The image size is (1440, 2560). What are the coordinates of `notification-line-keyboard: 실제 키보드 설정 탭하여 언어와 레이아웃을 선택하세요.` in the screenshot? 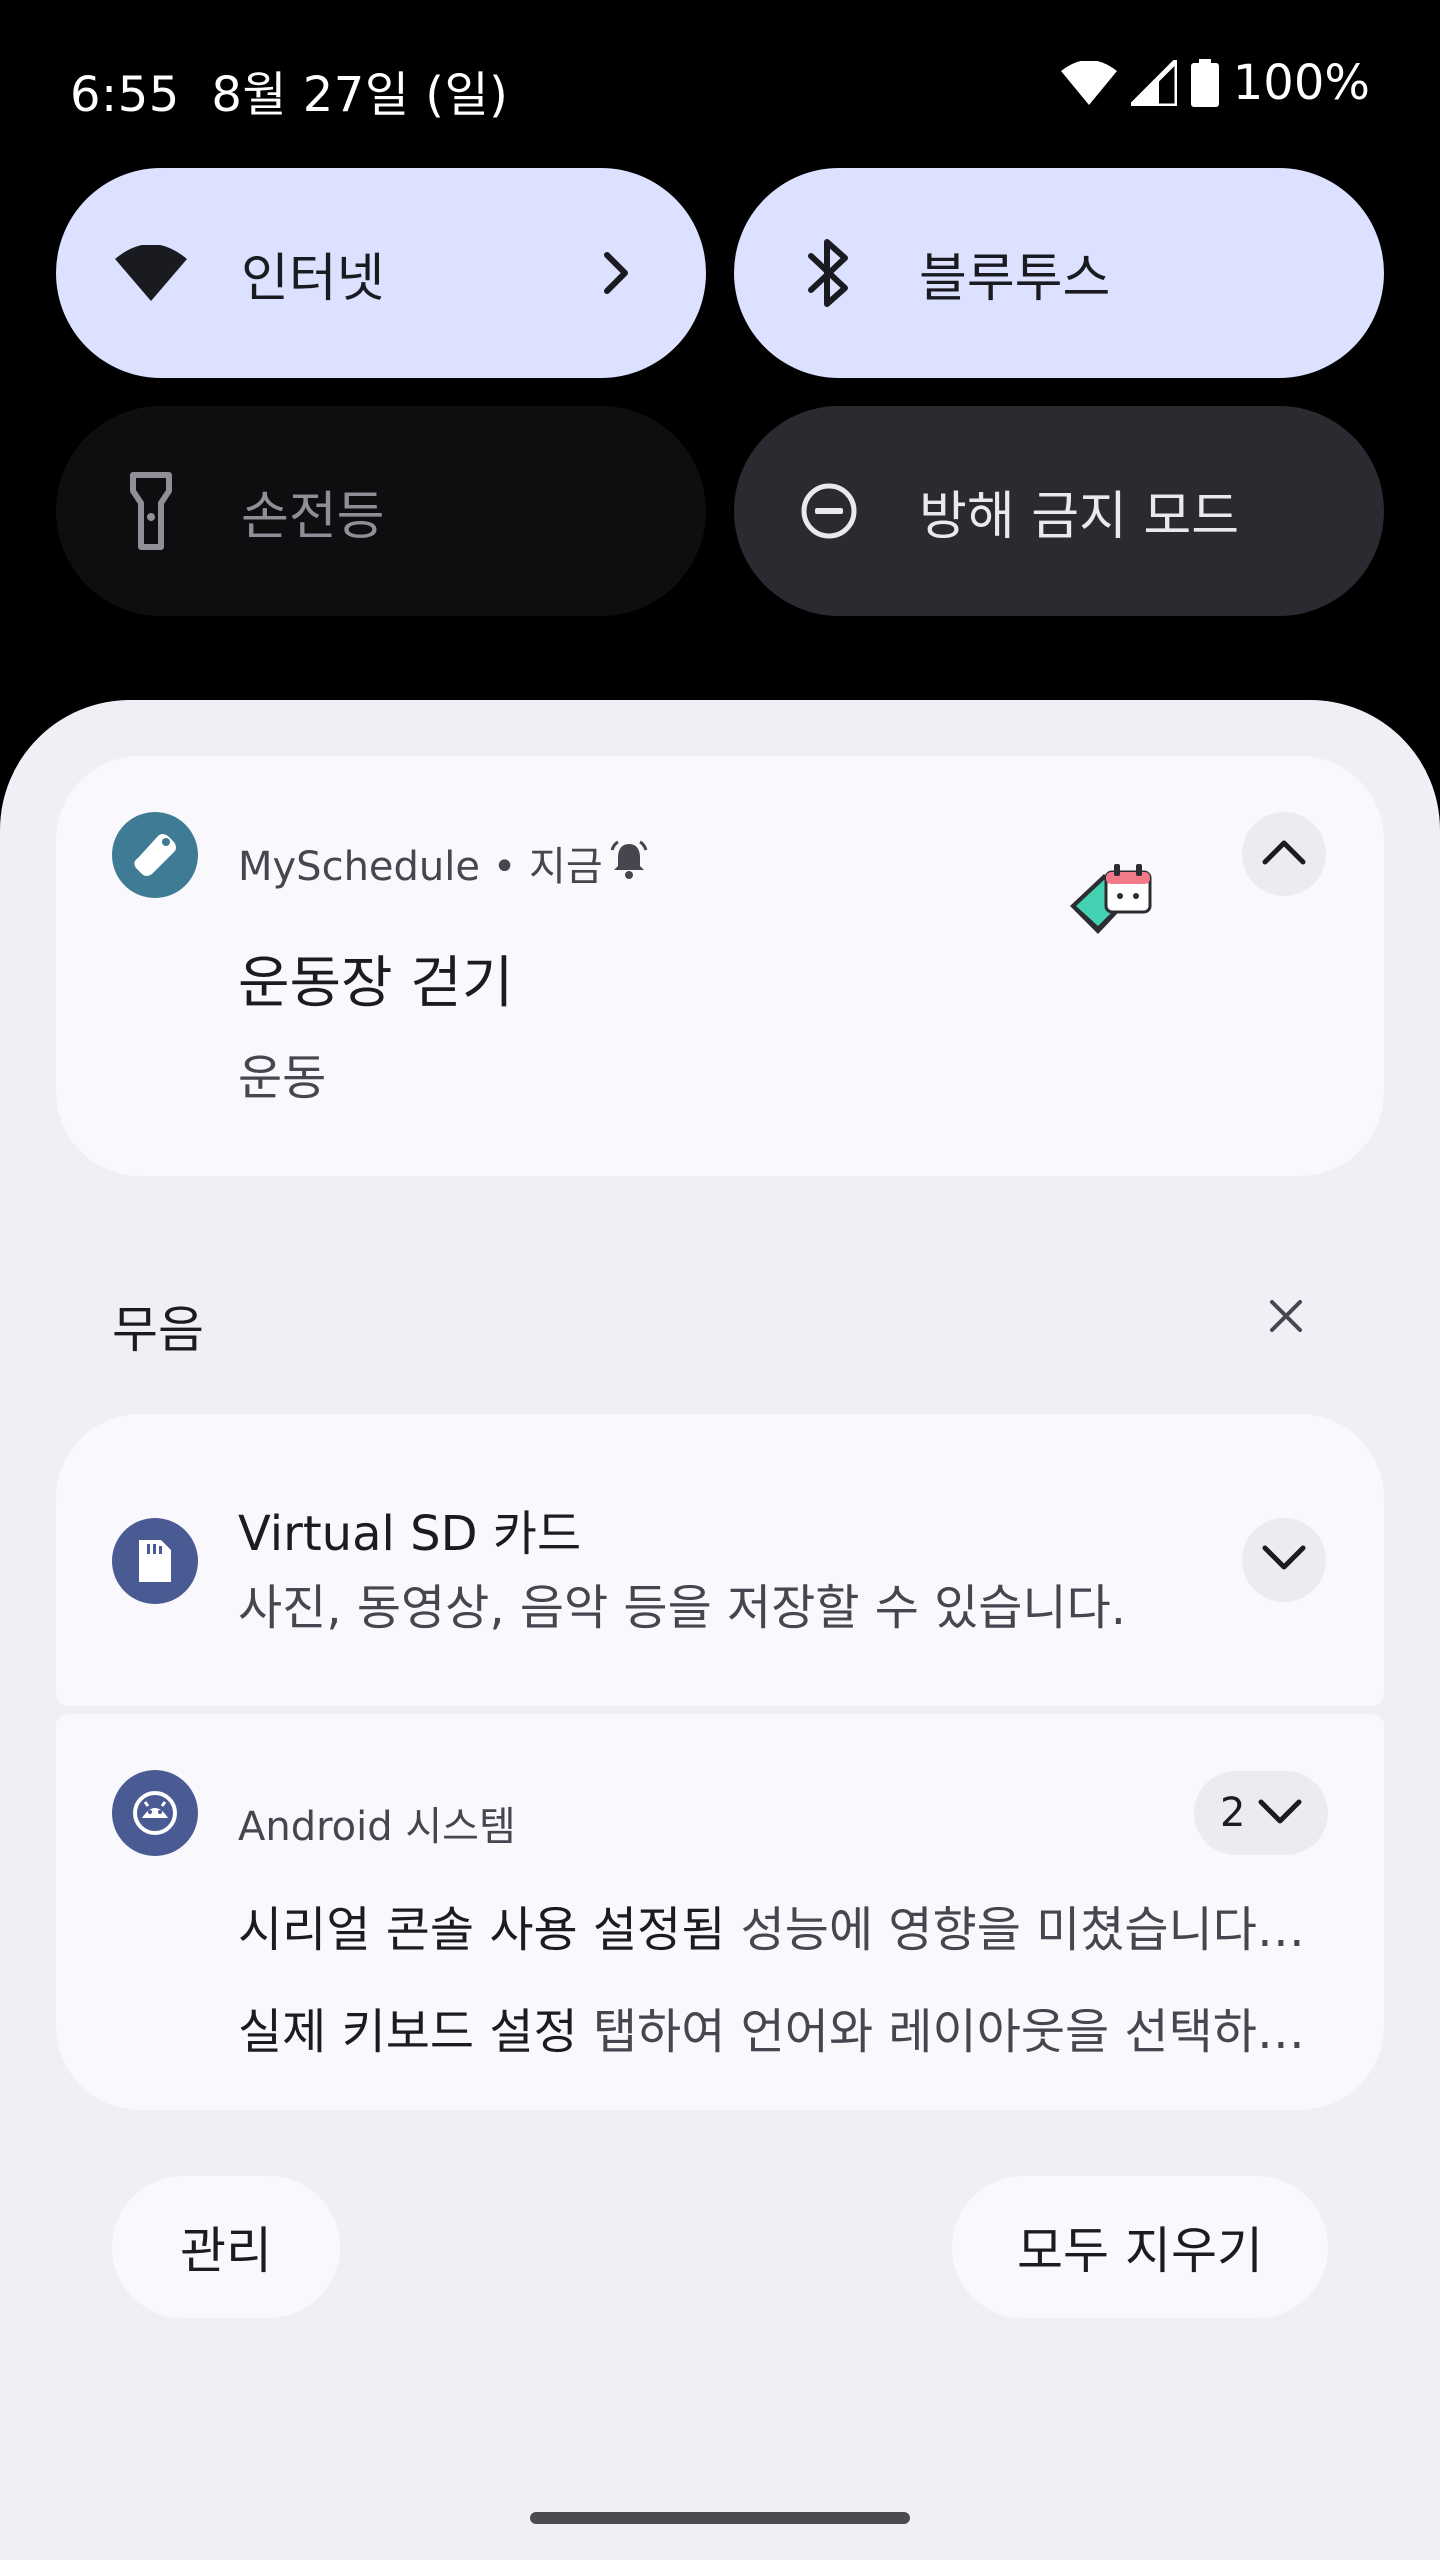 It's located at (773, 2027).